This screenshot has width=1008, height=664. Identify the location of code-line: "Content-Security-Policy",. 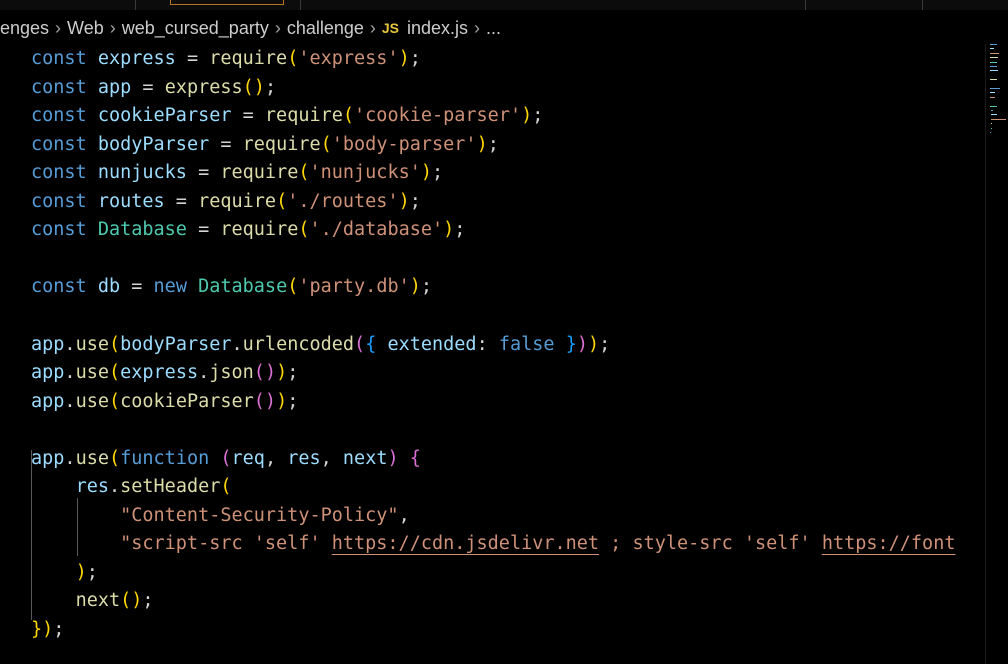
(265, 515).